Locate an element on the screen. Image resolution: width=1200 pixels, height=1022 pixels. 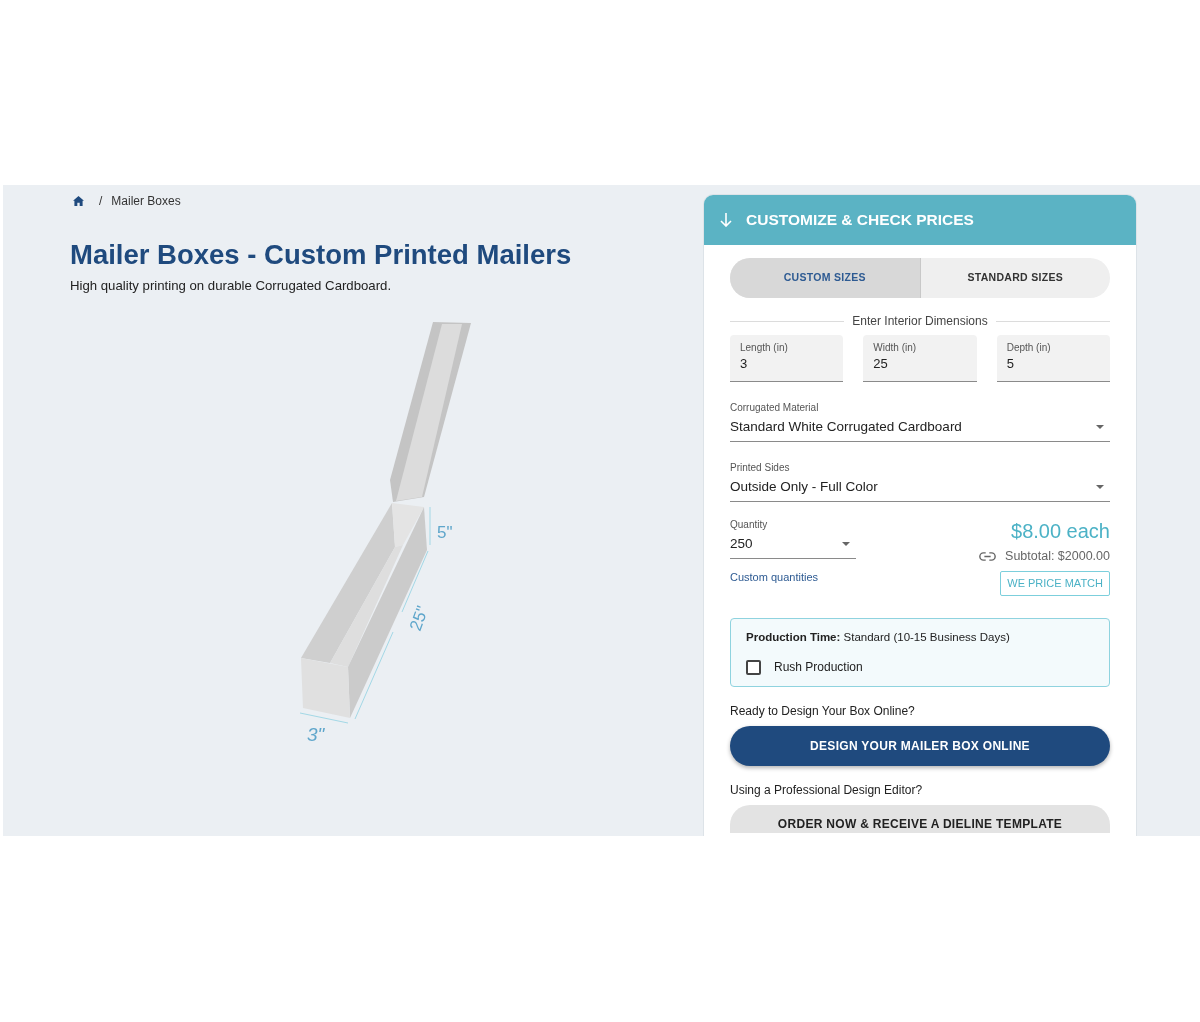
dimension-field: Depth (in) 5 is located at coordinates (1053, 358).